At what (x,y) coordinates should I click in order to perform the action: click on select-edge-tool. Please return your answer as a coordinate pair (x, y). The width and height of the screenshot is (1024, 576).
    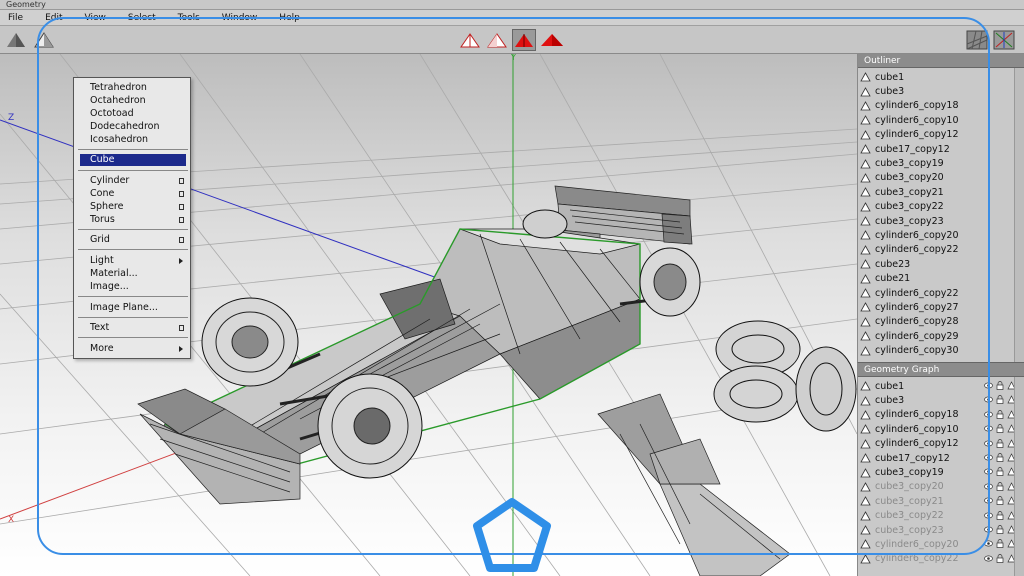
    Looking at the image, I should click on (524, 40).